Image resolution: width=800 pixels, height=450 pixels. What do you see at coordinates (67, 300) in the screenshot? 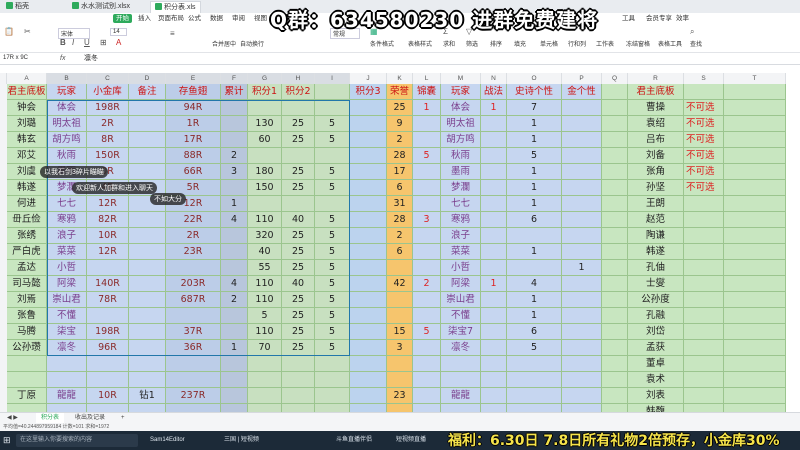
I see `cell: 崇山君` at bounding box center [67, 300].